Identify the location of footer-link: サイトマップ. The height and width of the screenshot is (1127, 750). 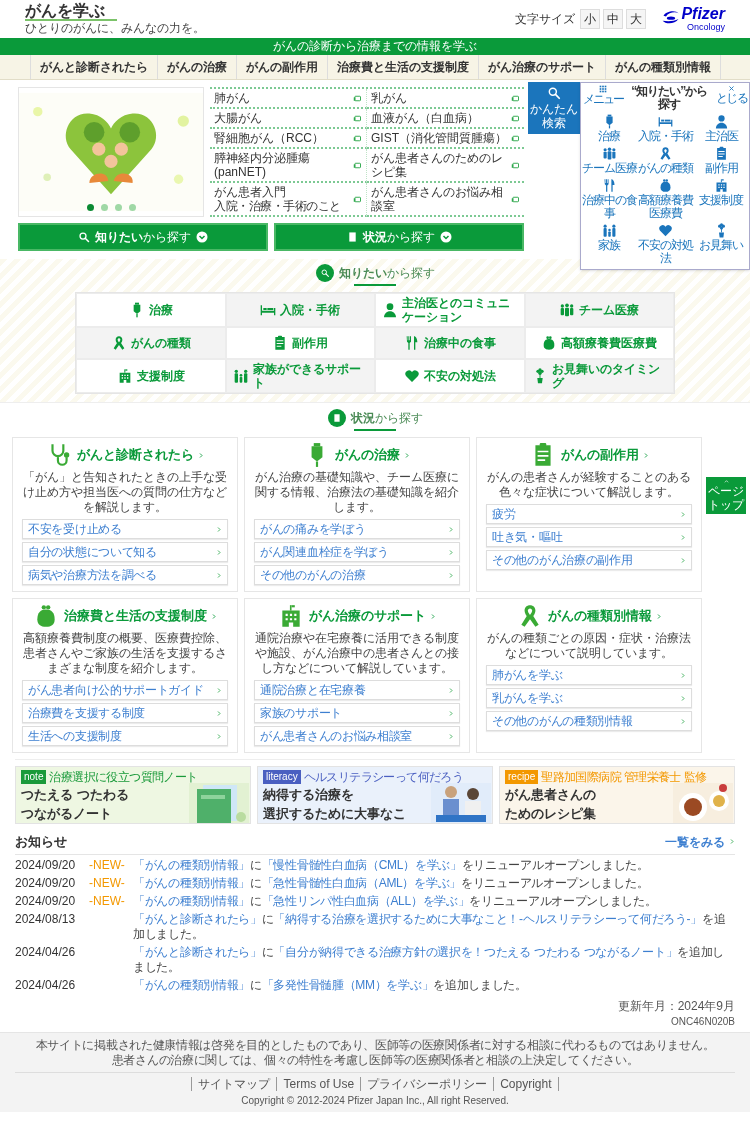
(235, 1083).